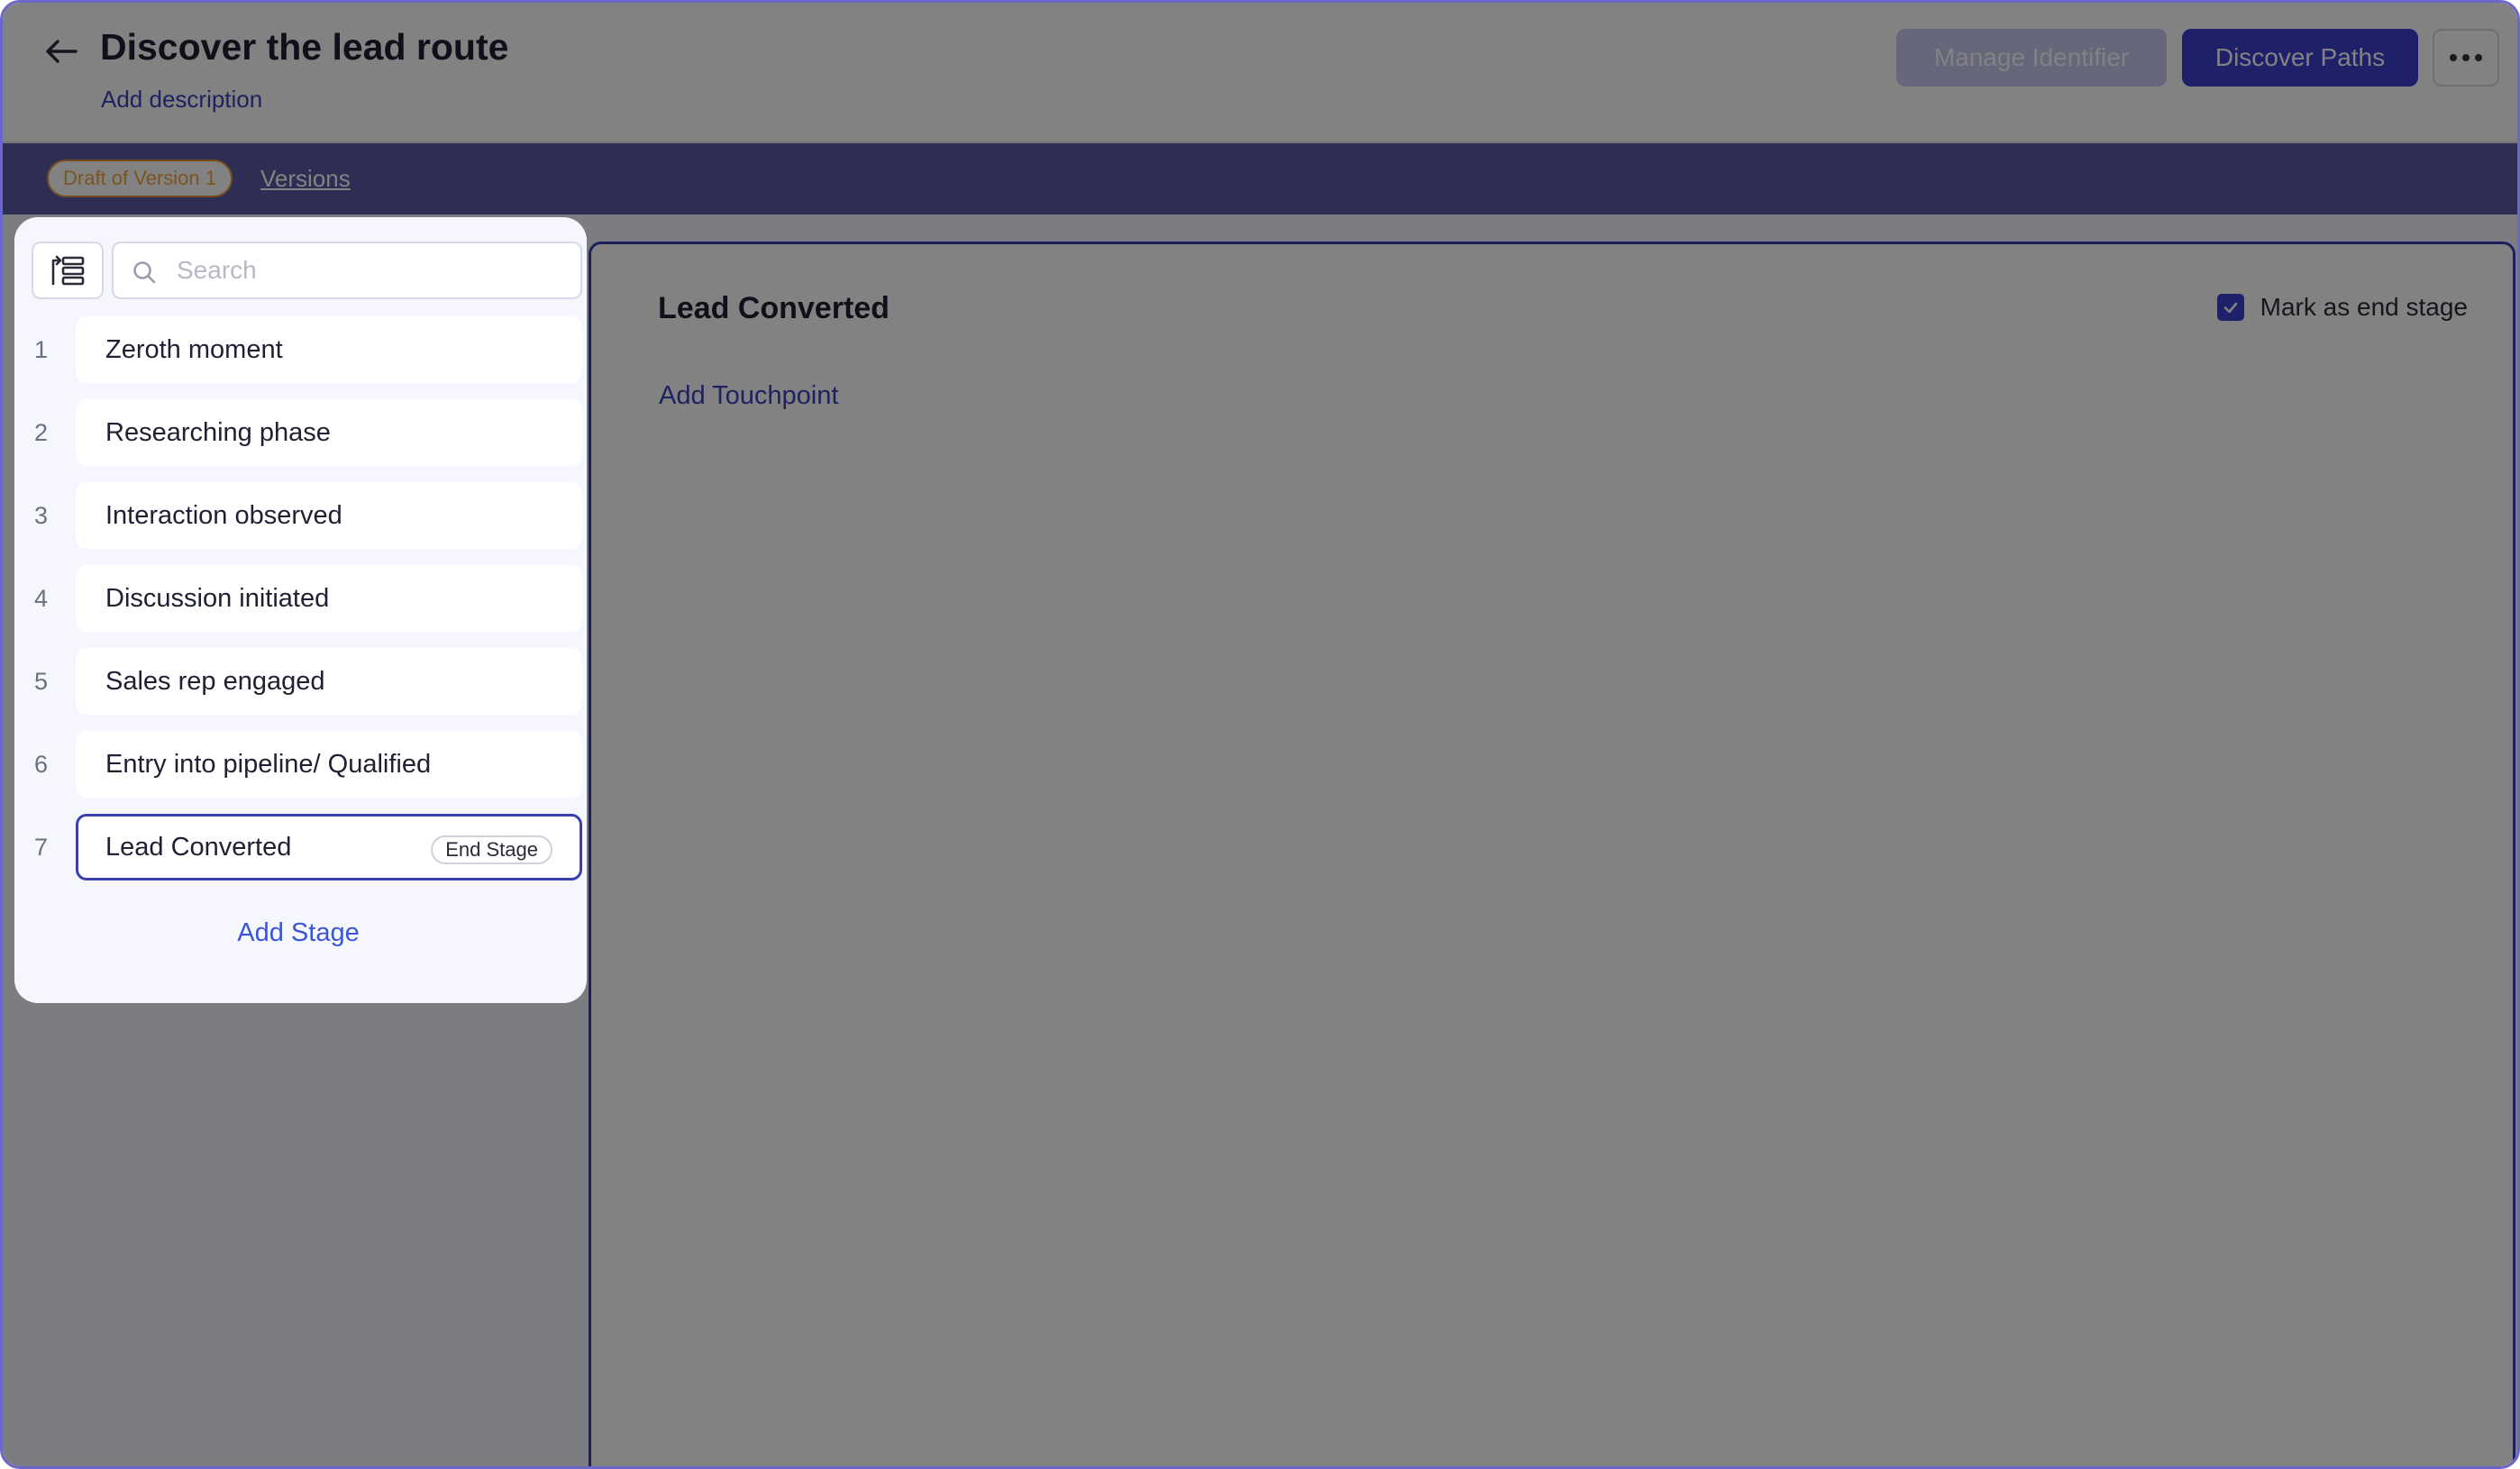 The height and width of the screenshot is (1469, 2520). I want to click on stage-card: Zeroth moment, so click(329, 349).